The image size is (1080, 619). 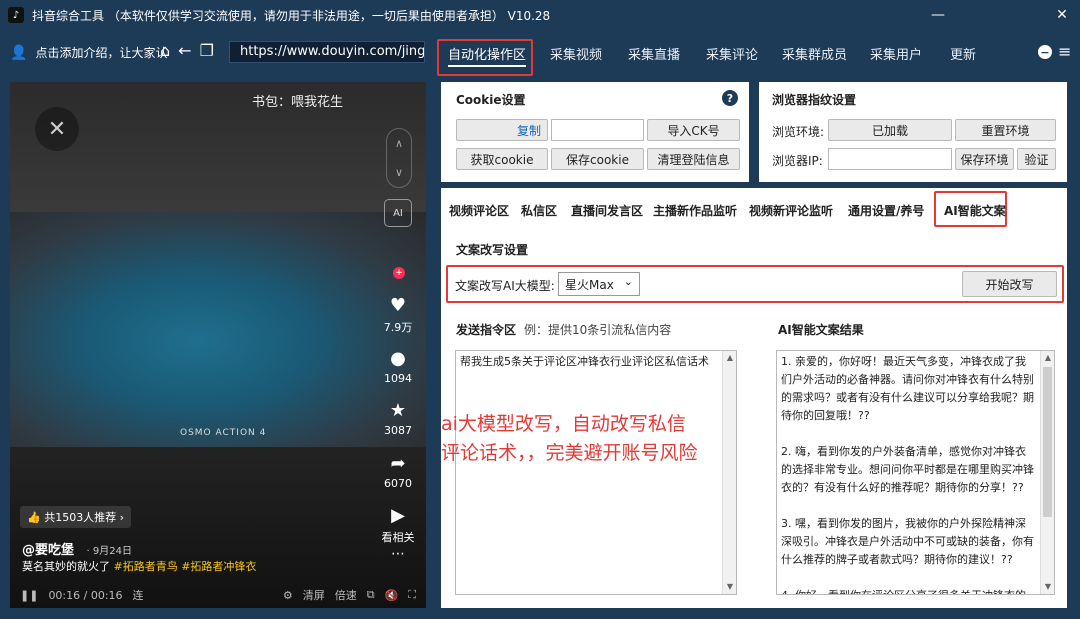 What do you see at coordinates (896, 53) in the screenshot?
I see `tab-collect-users: 采集用户` at bounding box center [896, 53].